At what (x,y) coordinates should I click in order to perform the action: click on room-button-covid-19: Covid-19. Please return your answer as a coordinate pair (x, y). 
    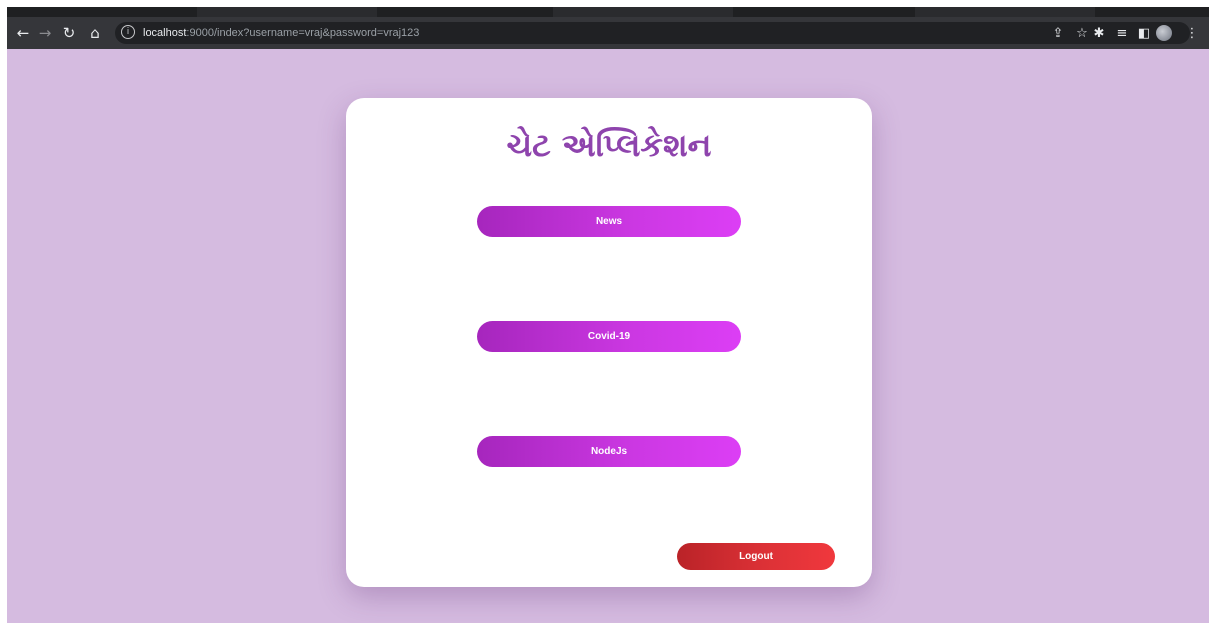
    Looking at the image, I should click on (609, 336).